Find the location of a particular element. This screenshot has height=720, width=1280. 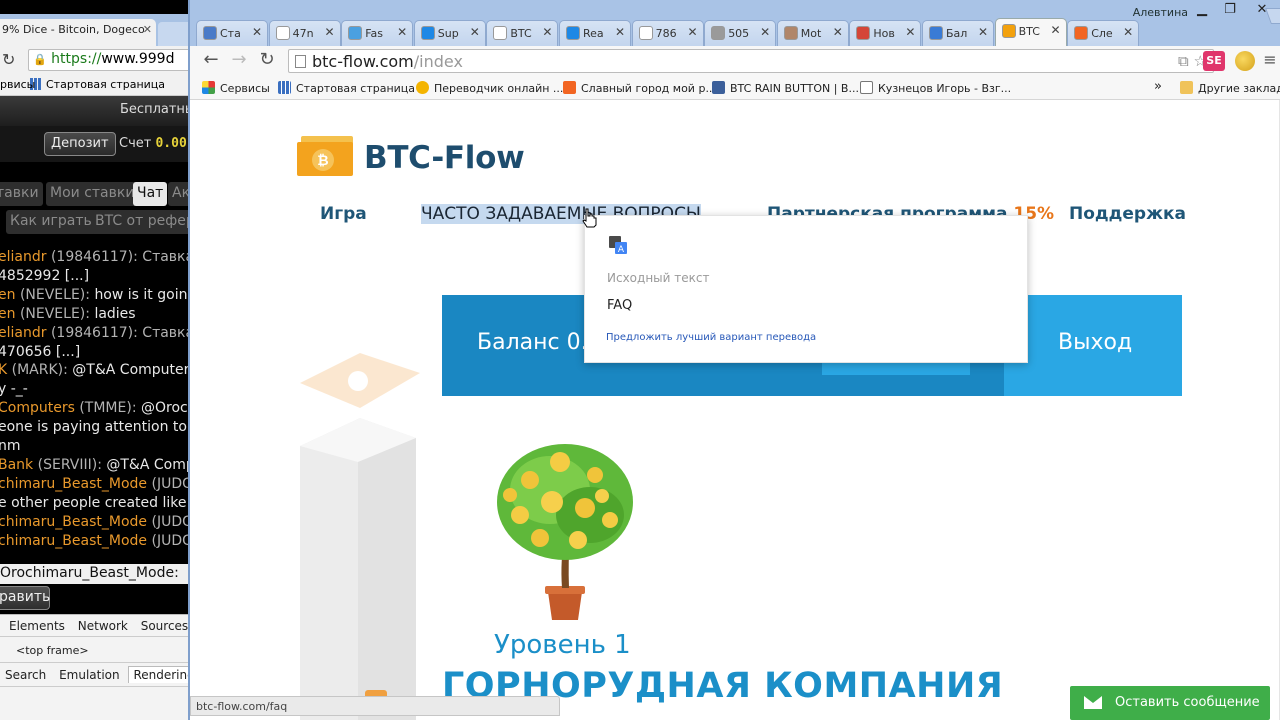

tab-bets: тавки is located at coordinates (21, 194).